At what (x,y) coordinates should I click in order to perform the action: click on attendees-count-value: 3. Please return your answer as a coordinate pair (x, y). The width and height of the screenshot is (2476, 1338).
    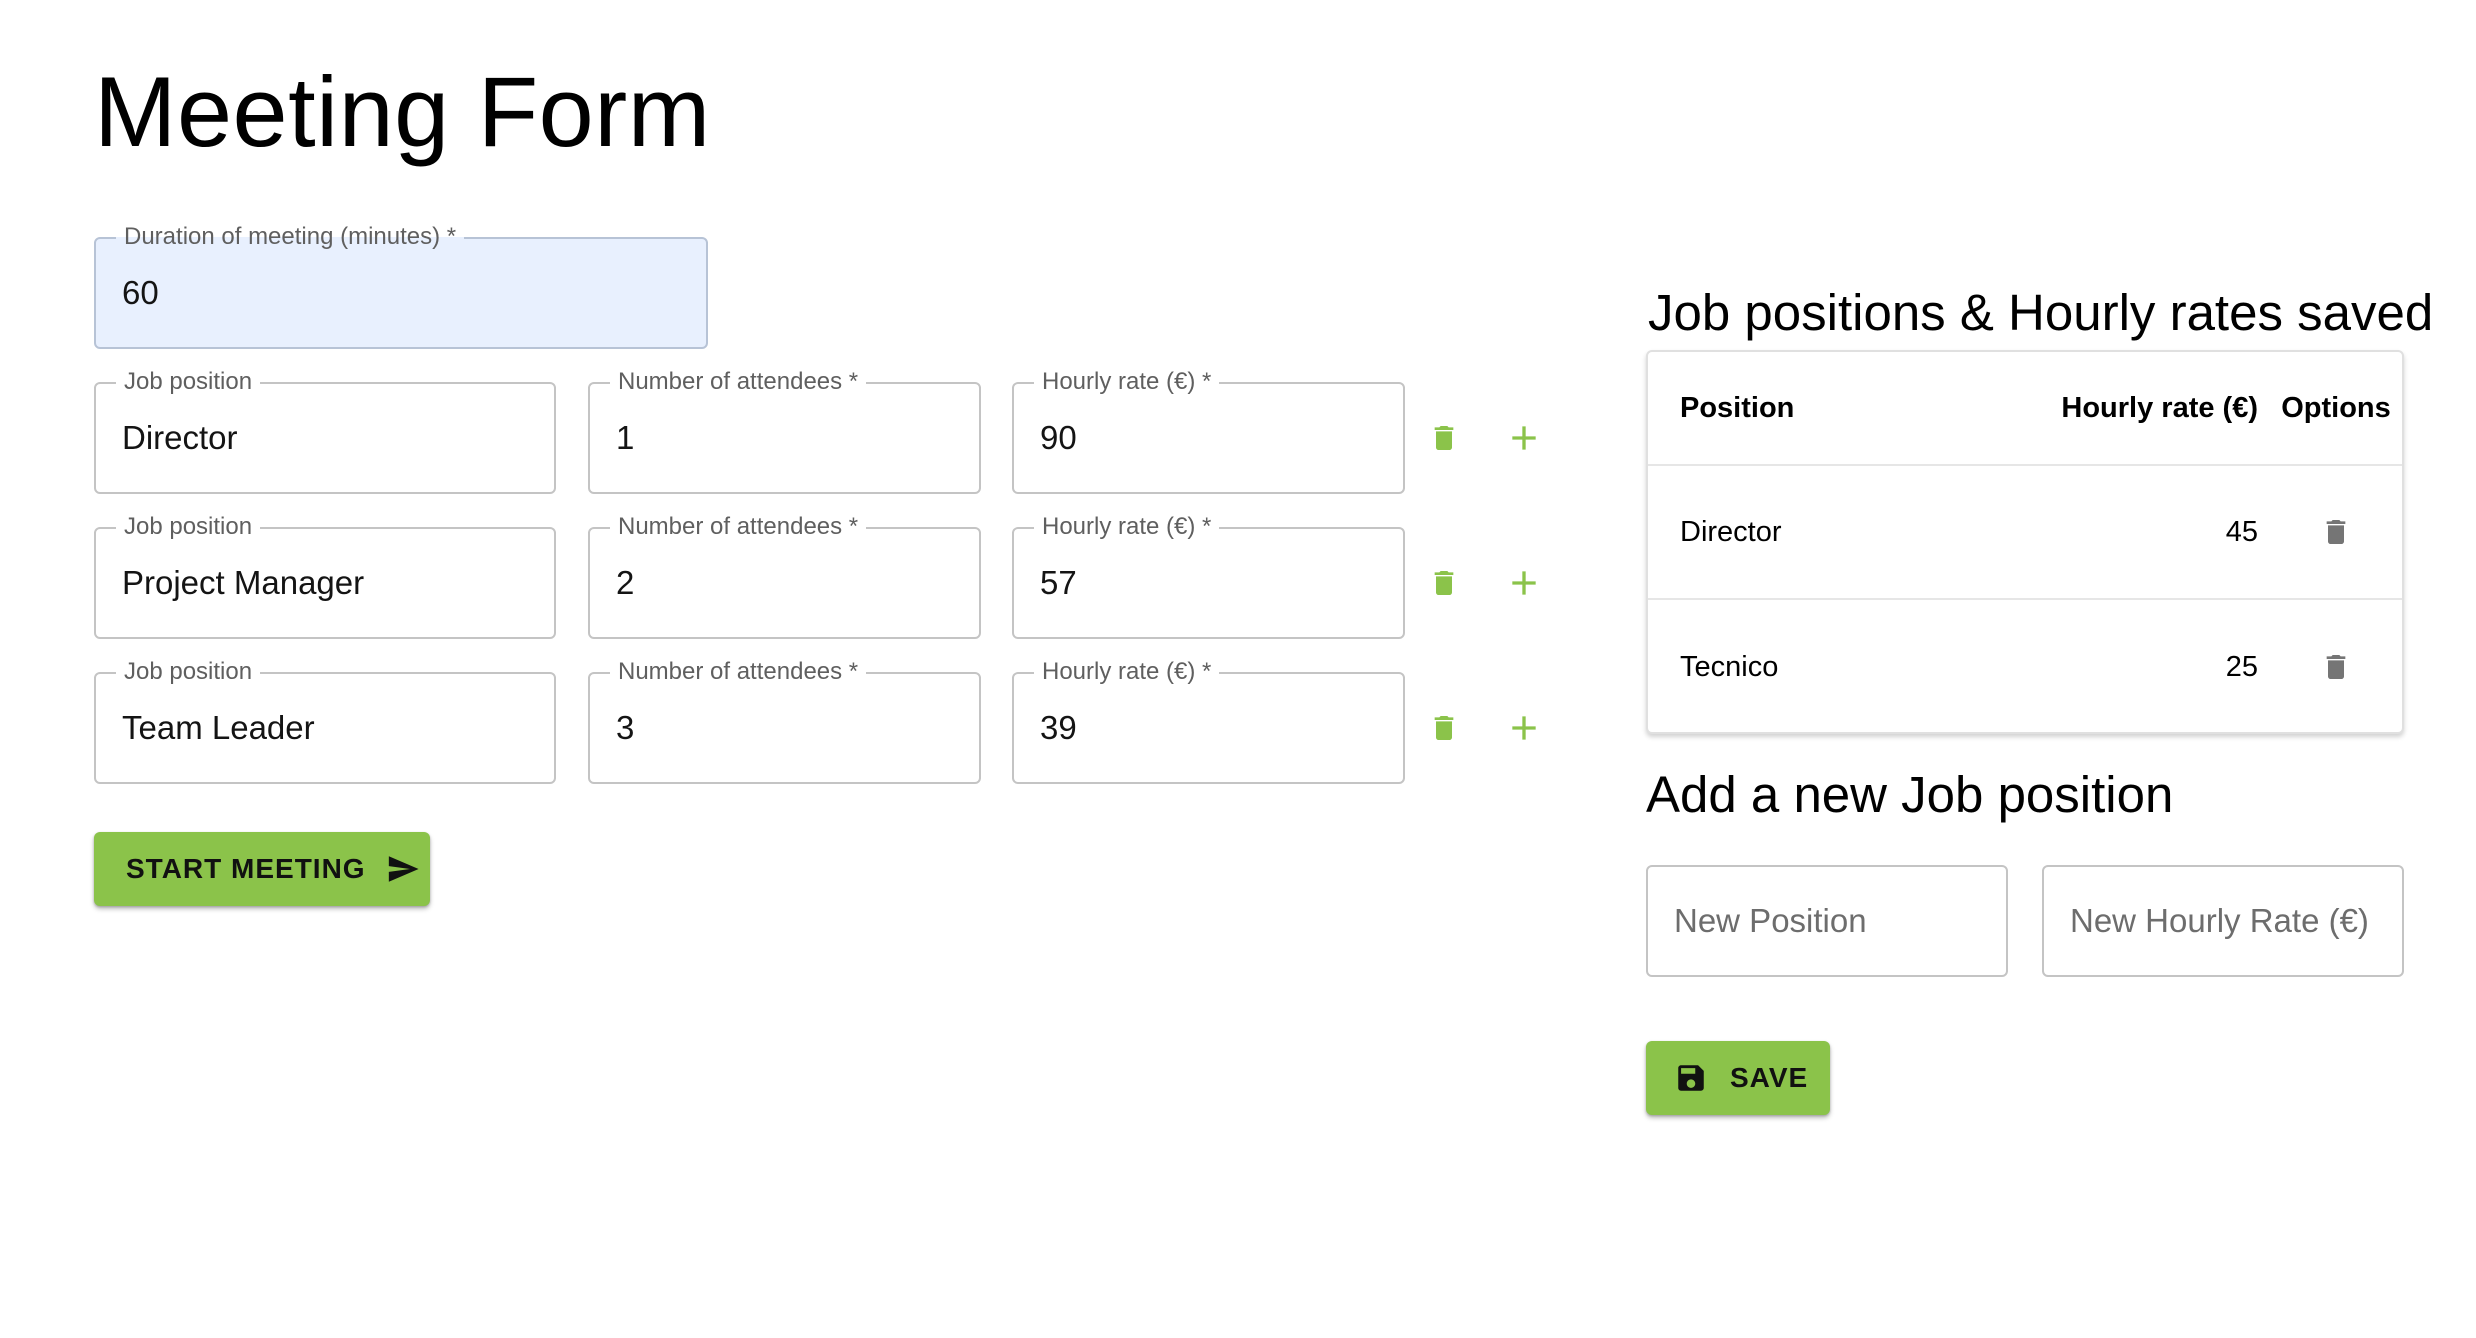
    Looking at the image, I should click on (625, 727).